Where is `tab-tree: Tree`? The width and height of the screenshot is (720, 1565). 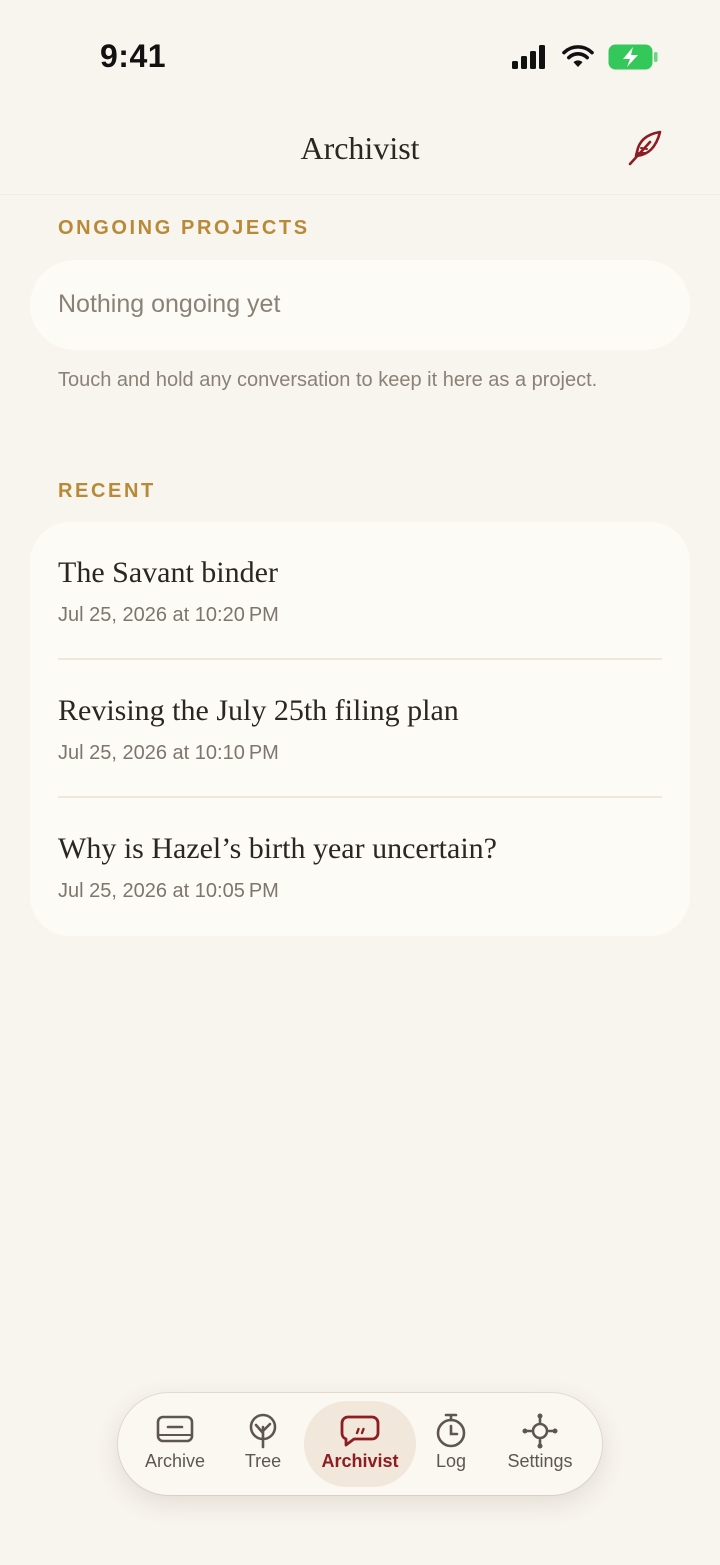 tab-tree: Tree is located at coordinates (263, 1444).